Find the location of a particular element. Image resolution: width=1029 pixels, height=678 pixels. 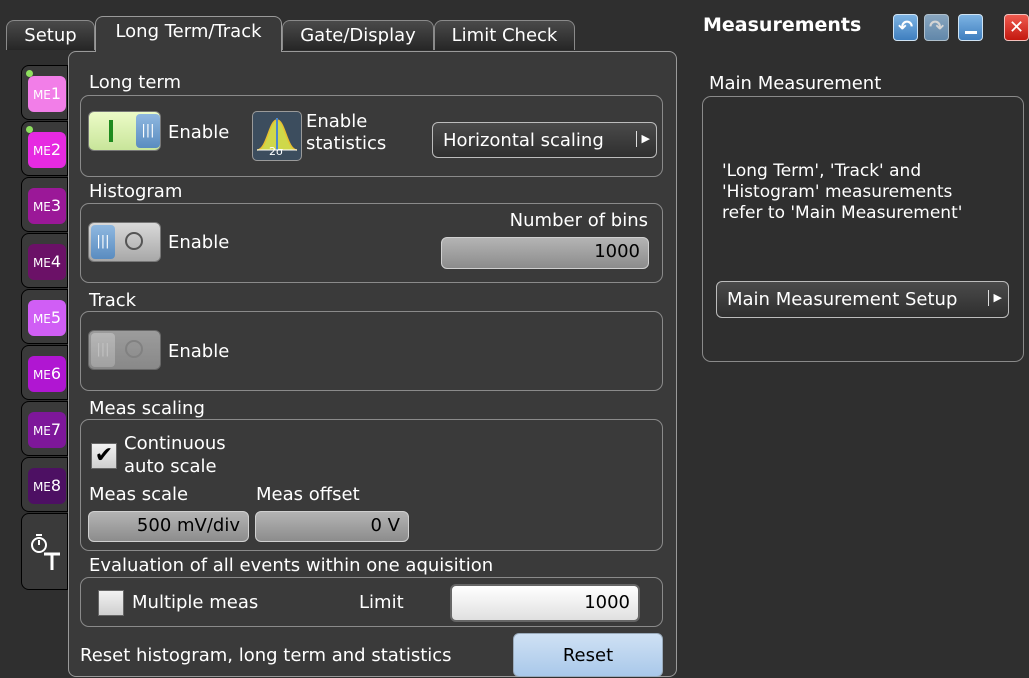

close-button: ✕ is located at coordinates (1016, 27).